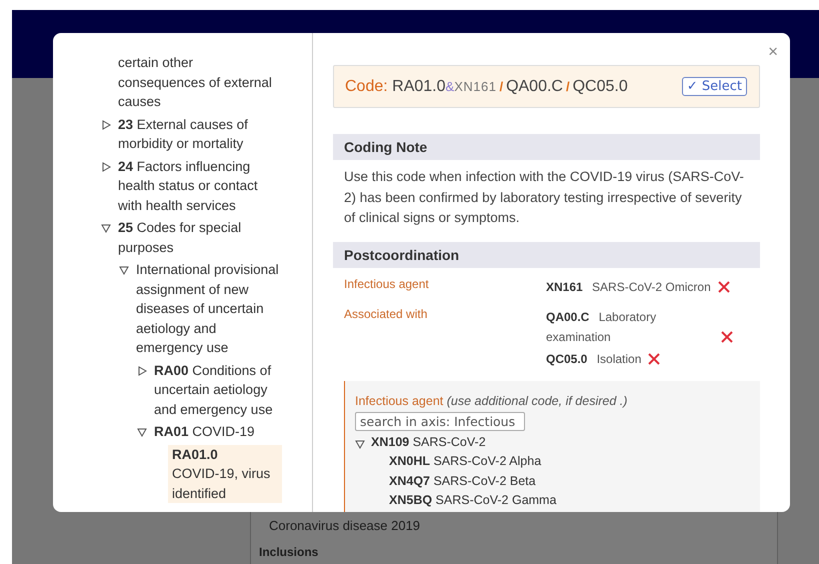 This screenshot has width=819, height=564. I want to click on postcoordination-value: XN161 SARS-CoV-2 Omicron, so click(628, 287).